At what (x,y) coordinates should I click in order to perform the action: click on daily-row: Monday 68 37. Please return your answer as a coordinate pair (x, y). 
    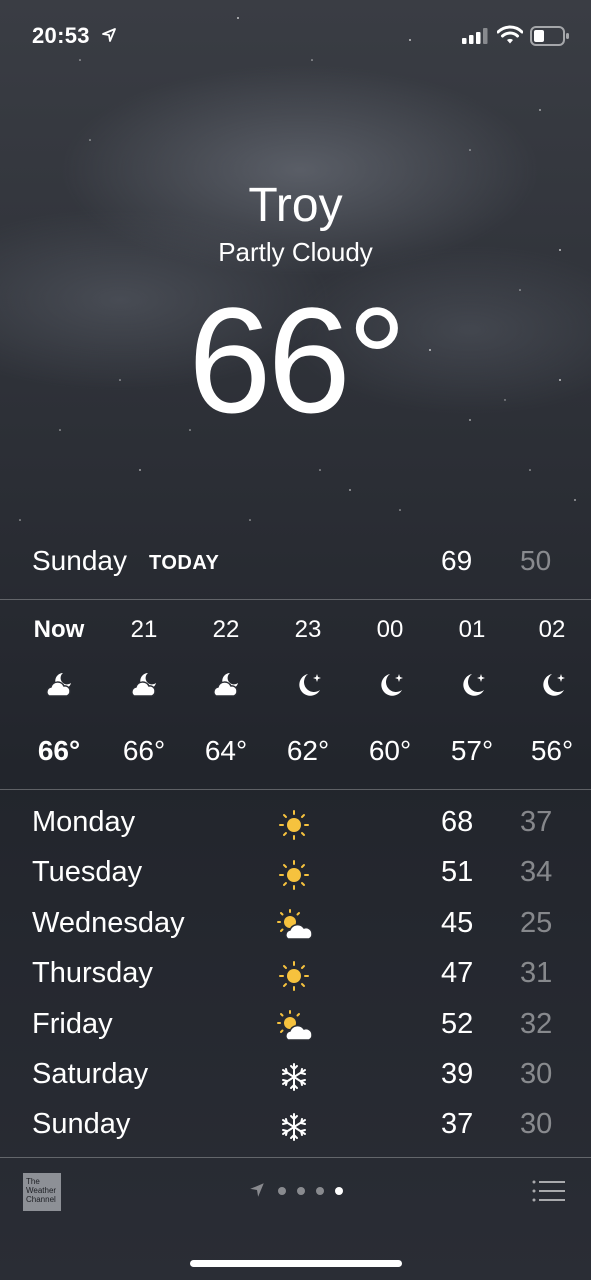
    Looking at the image, I should click on (295, 827).